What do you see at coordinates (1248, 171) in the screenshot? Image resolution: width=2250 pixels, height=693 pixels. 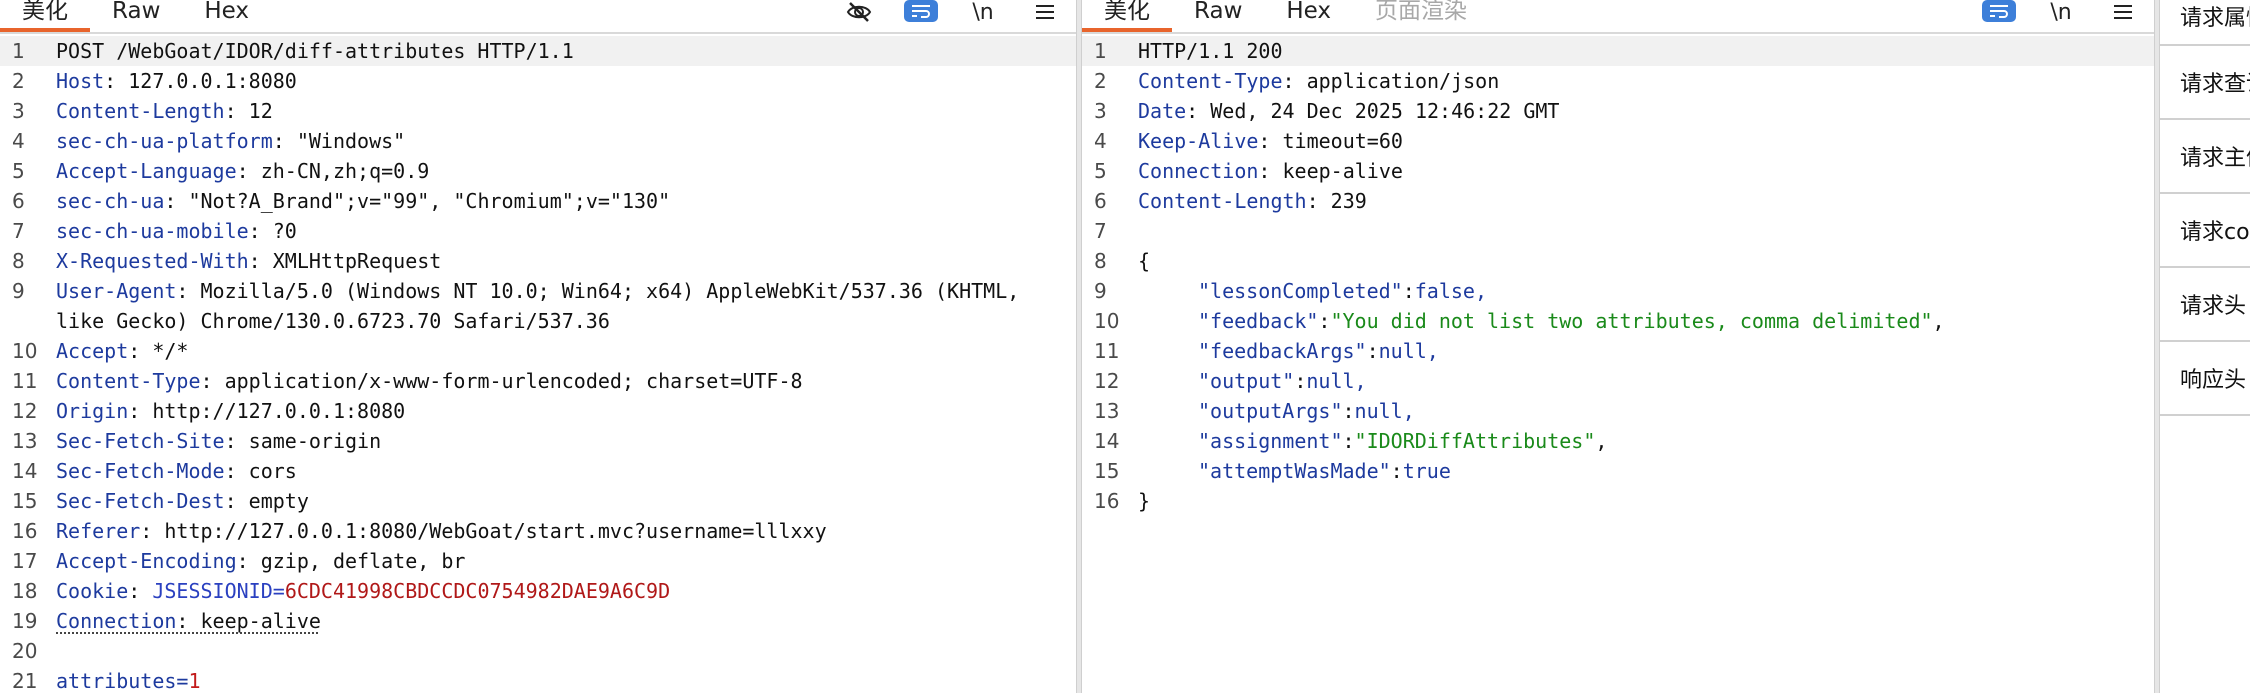 I see `code-line: 5 Connection: keep-alive` at bounding box center [1248, 171].